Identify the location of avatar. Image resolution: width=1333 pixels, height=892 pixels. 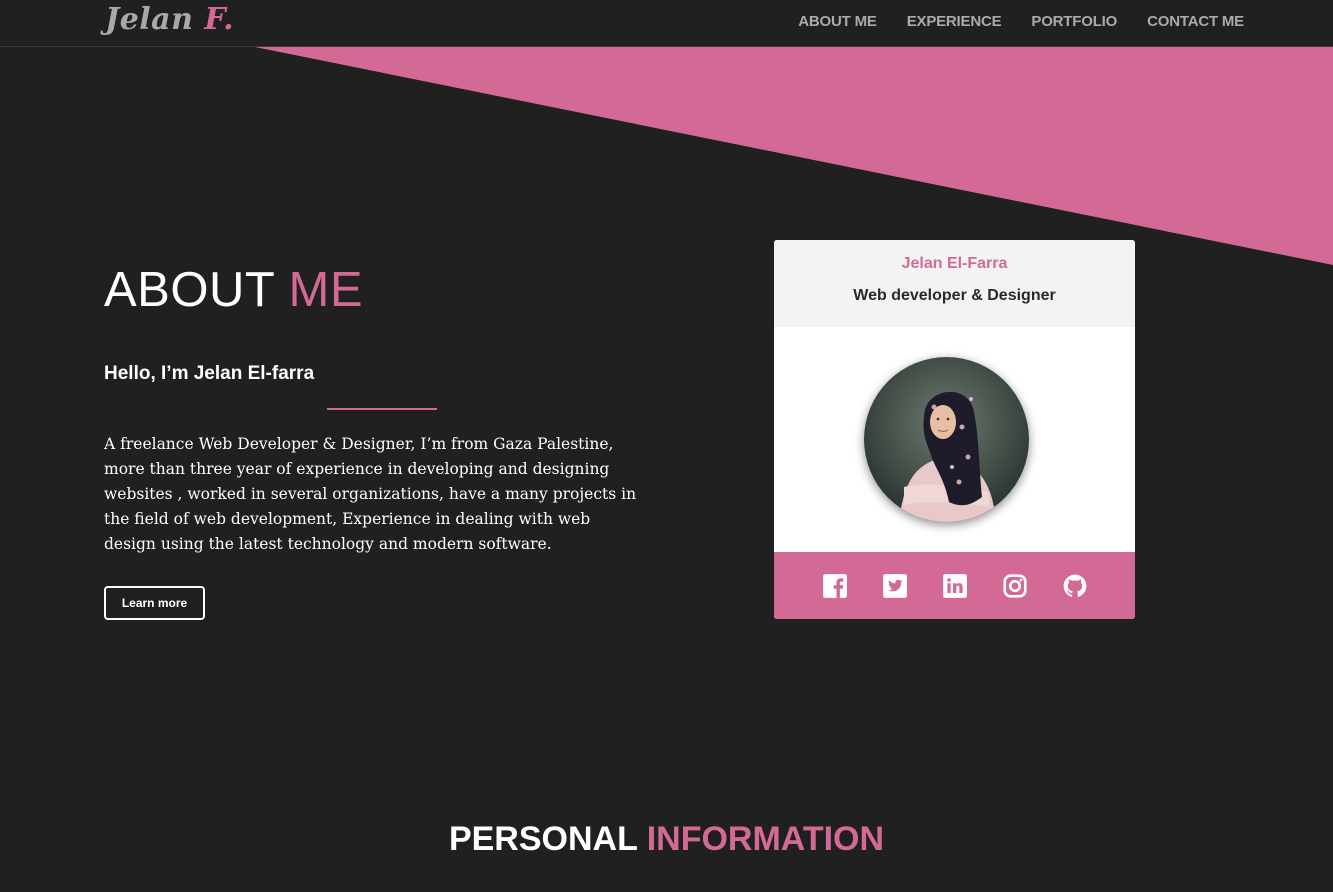
(946, 439).